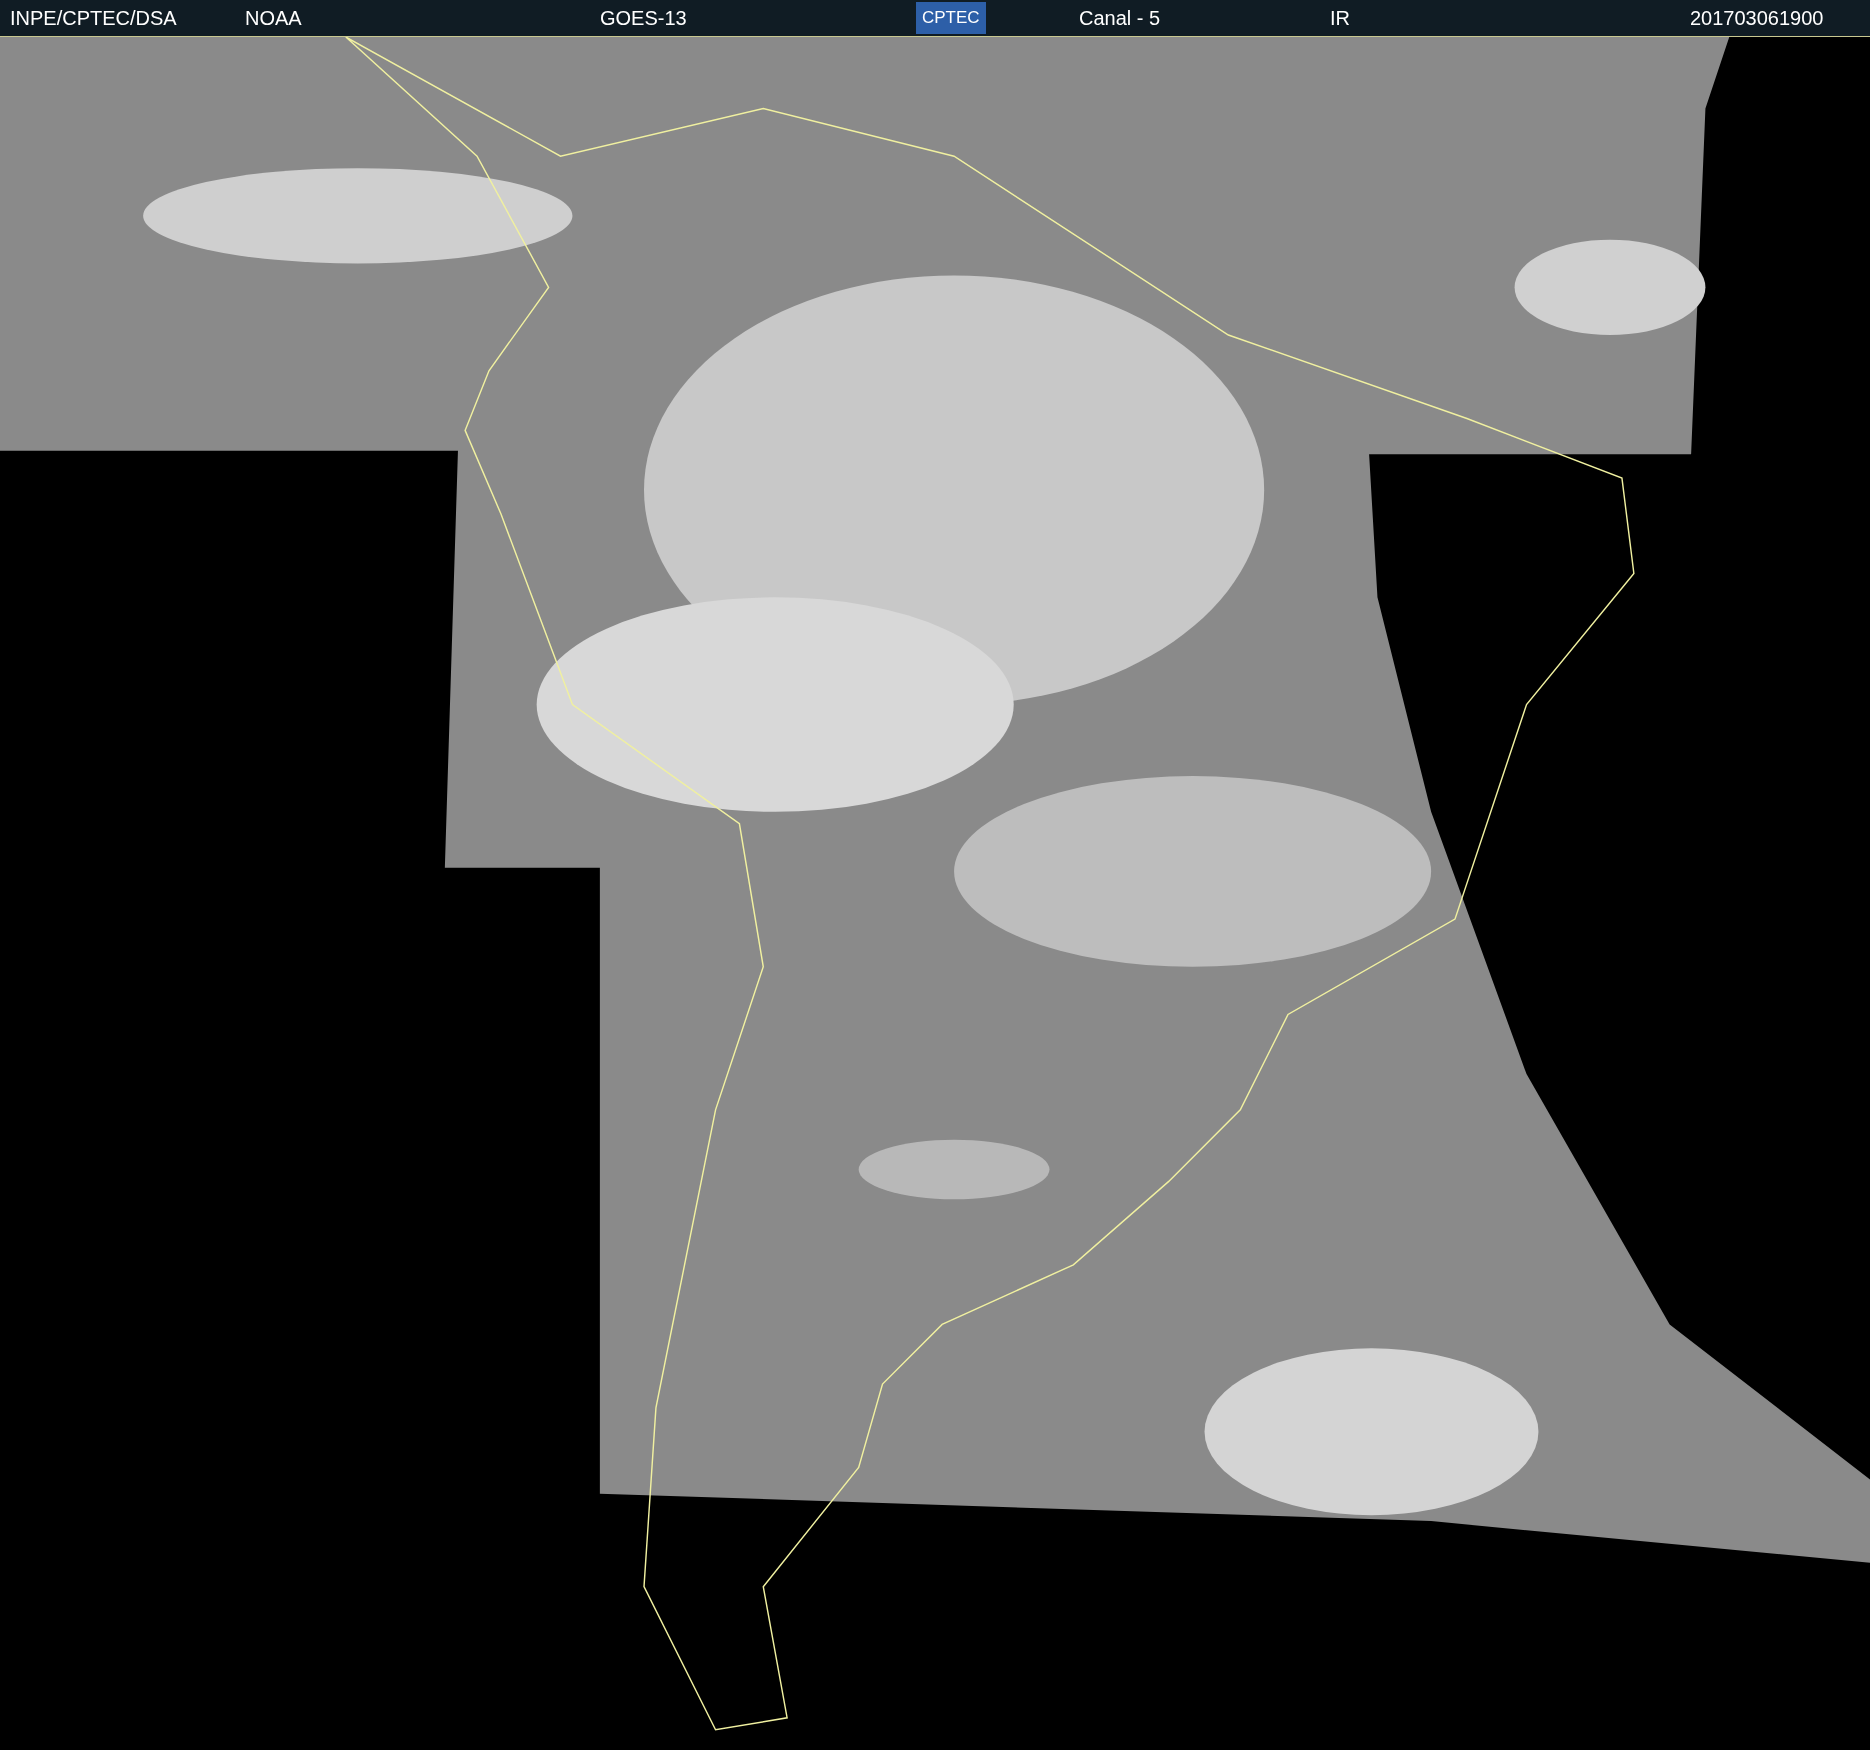 This screenshot has width=1870, height=1750. I want to click on satellite-label: GOES-13, so click(643, 18).